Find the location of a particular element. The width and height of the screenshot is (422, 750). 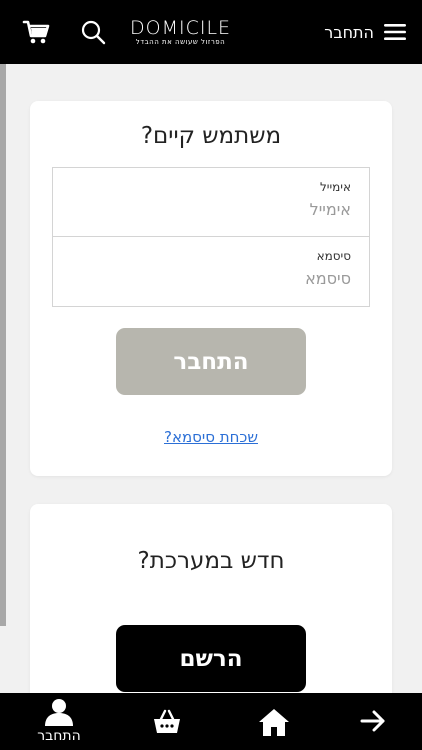

password-label: סיסמא is located at coordinates (333, 256).